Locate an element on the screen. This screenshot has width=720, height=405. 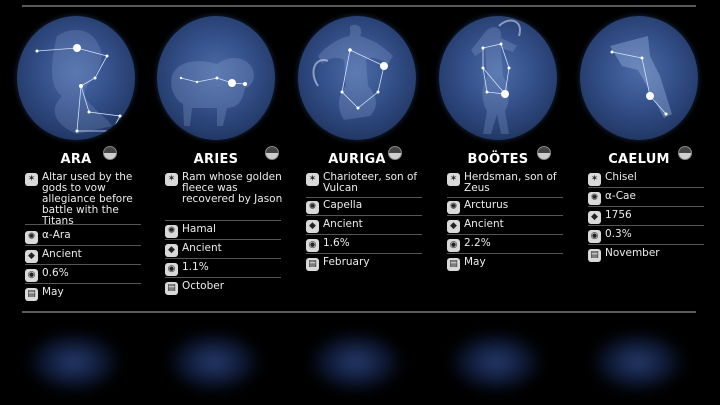
constellation-globe-auriga is located at coordinates (357, 78).